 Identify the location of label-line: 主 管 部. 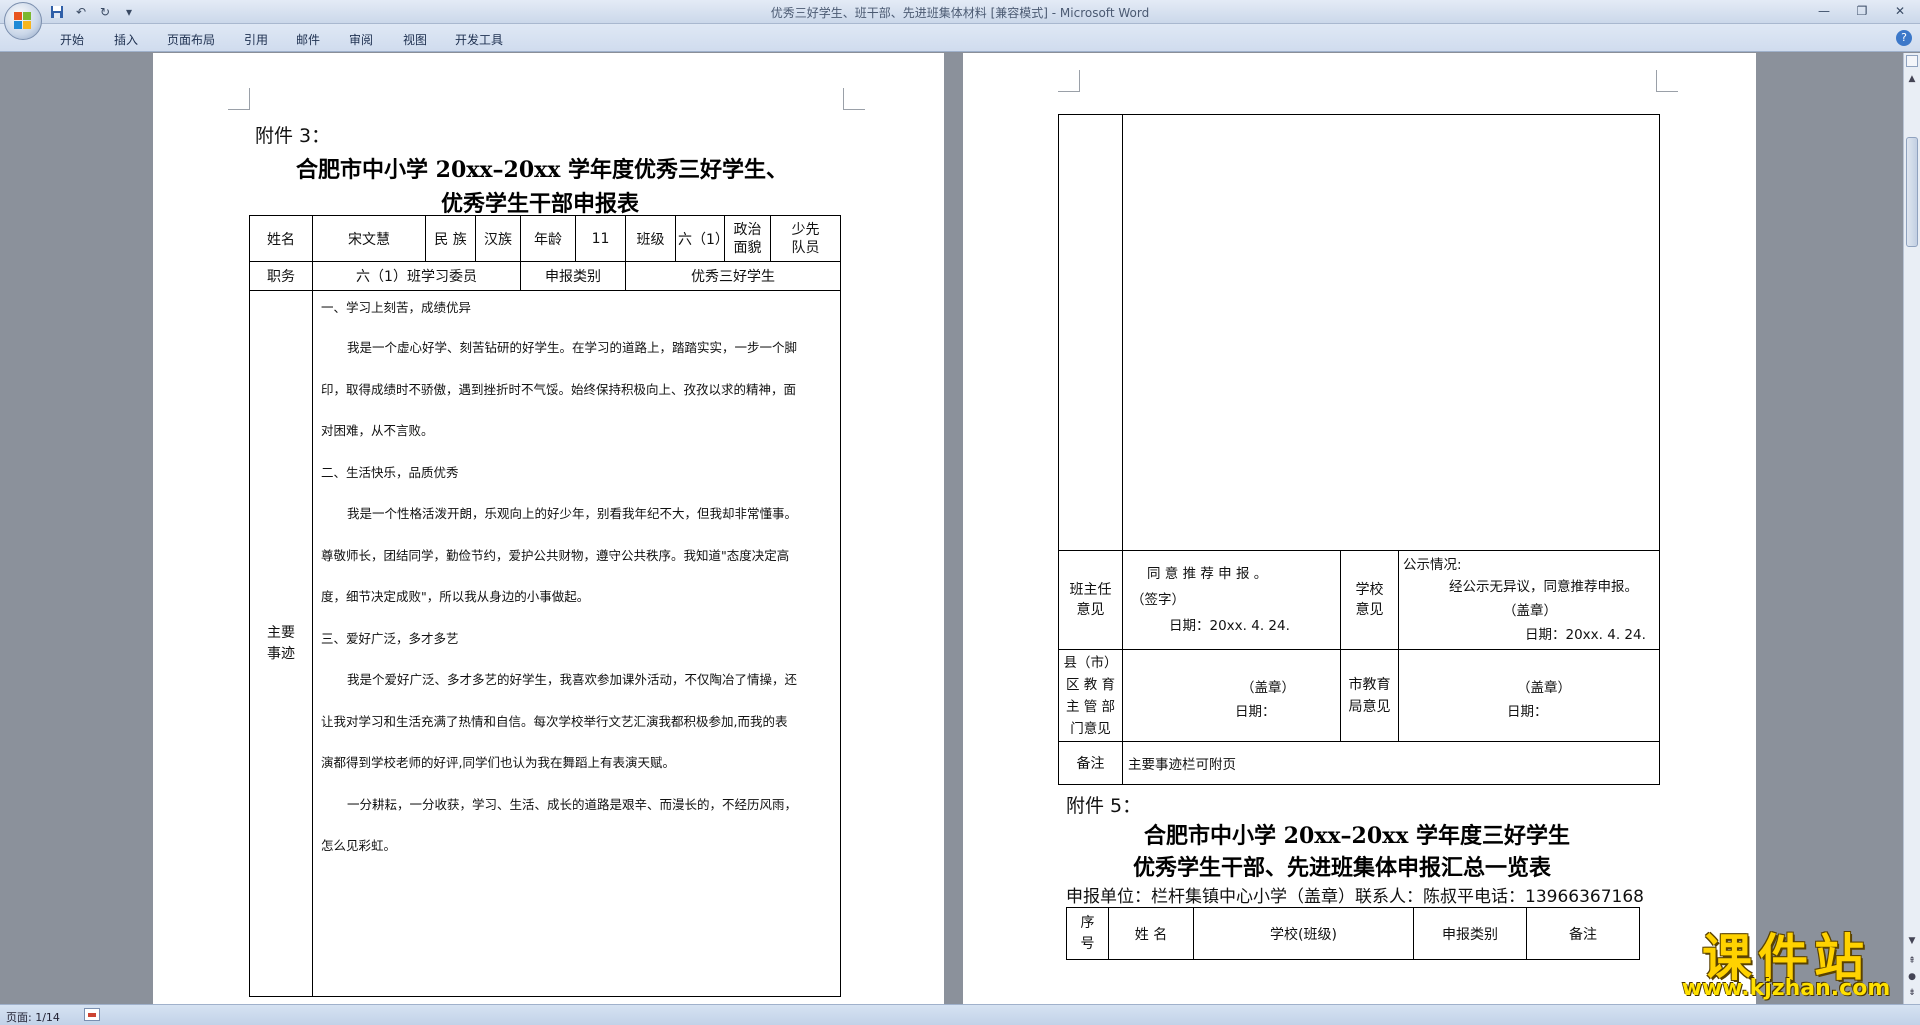
(1090, 706).